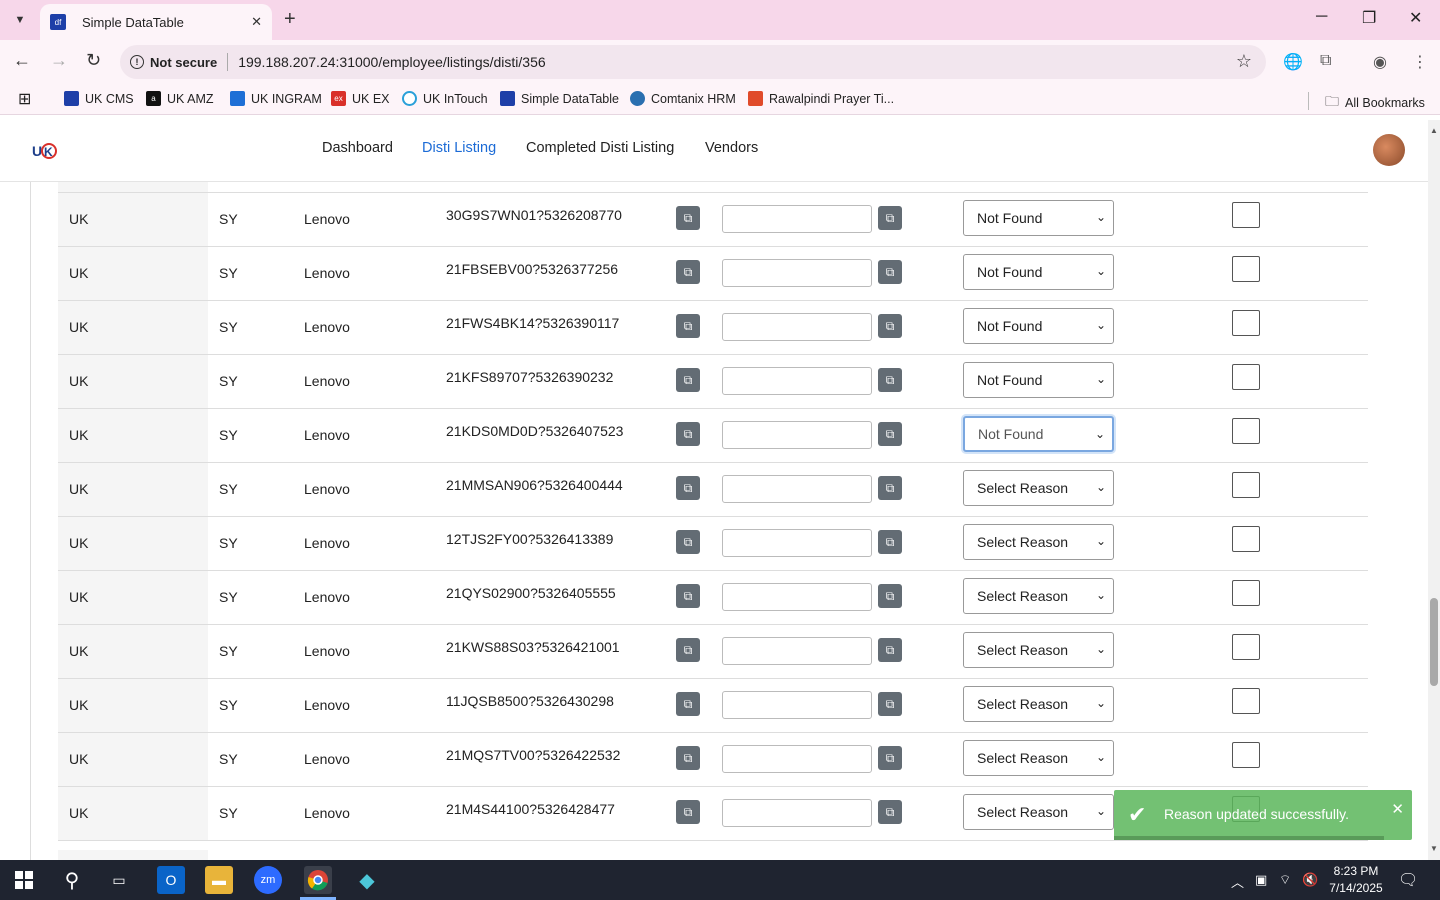 This screenshot has height=900, width=1440. I want to click on translate-icon: 🌐, so click(1293, 62).